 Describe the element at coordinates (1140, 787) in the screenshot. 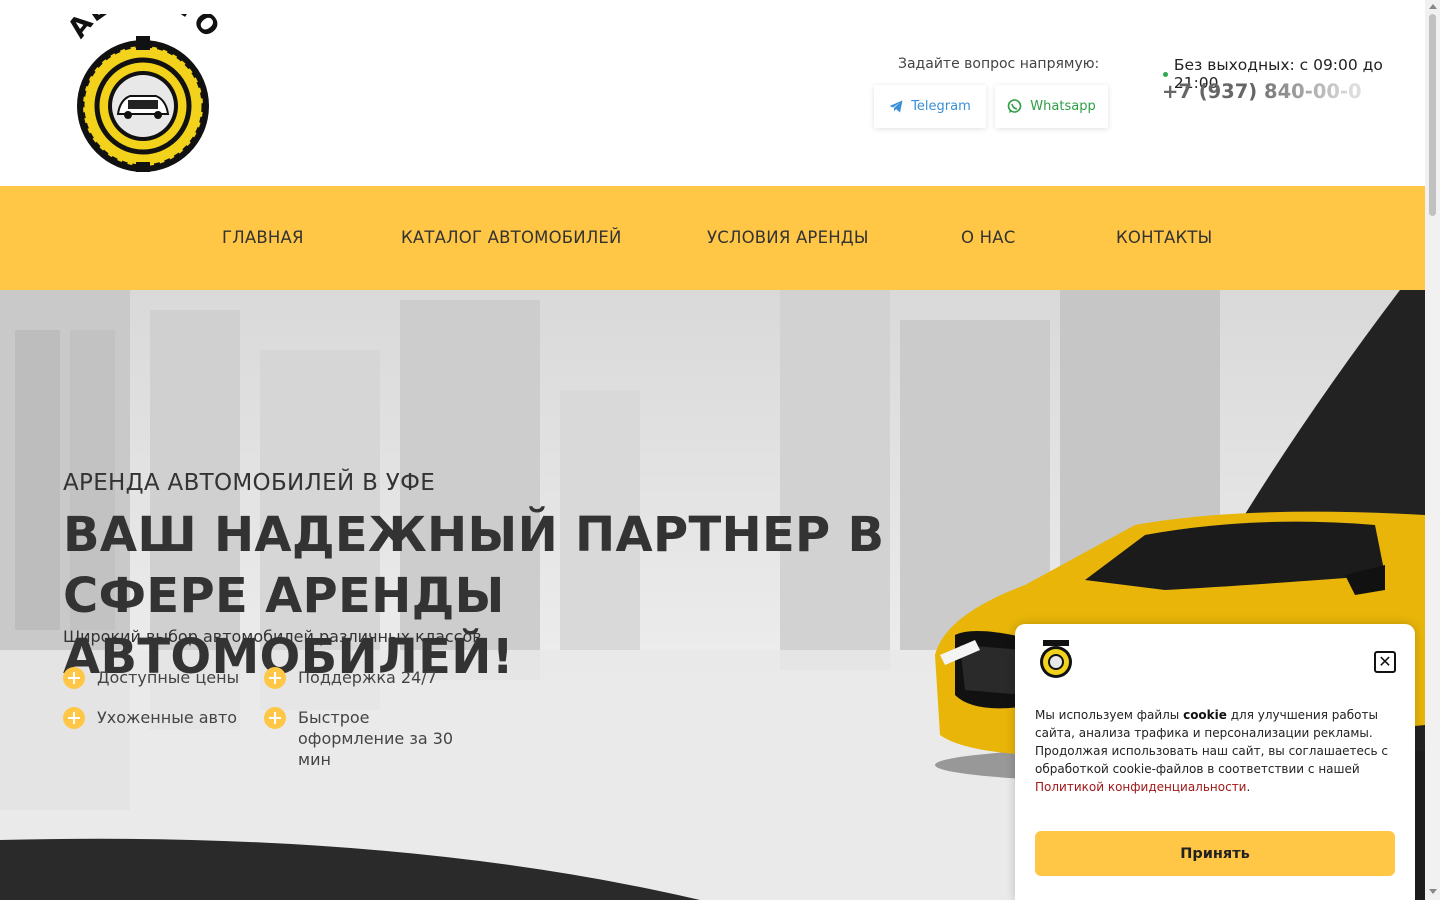

I see `privacy-policy-link: Политикой конфиденциальности` at that location.